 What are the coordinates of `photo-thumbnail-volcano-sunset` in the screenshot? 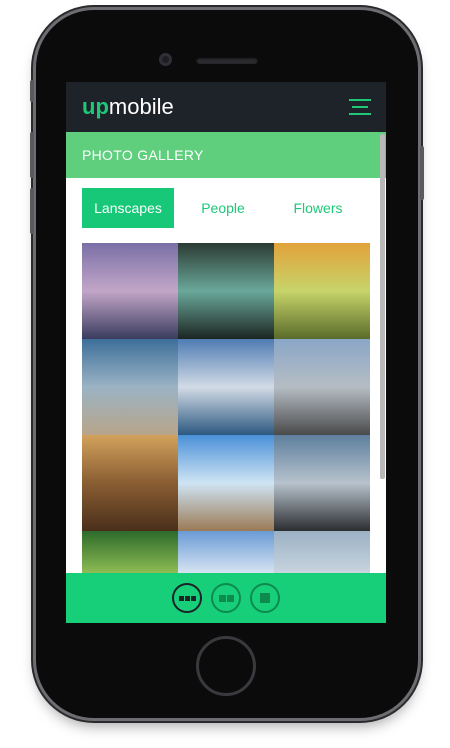 It's located at (130, 291).